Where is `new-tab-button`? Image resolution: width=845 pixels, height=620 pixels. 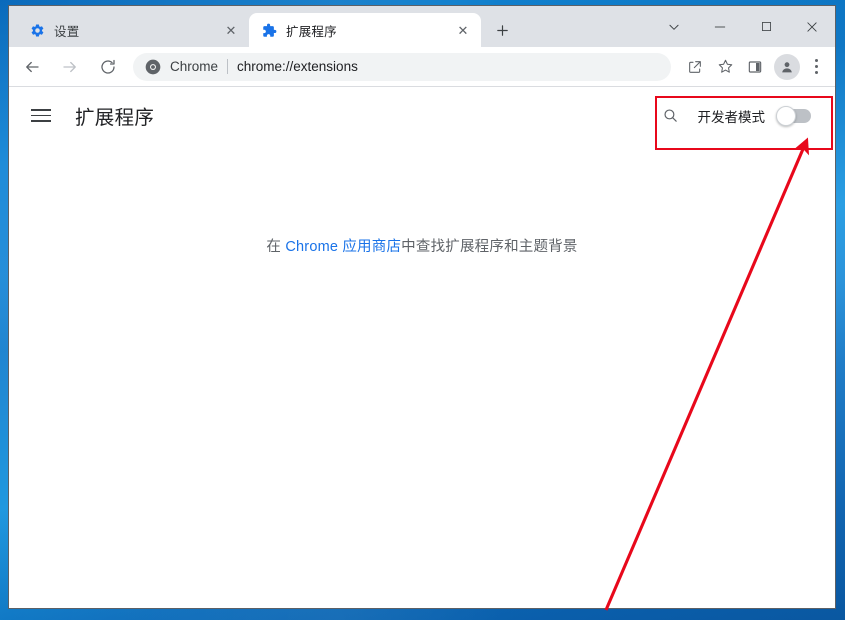 new-tab-button is located at coordinates (502, 30).